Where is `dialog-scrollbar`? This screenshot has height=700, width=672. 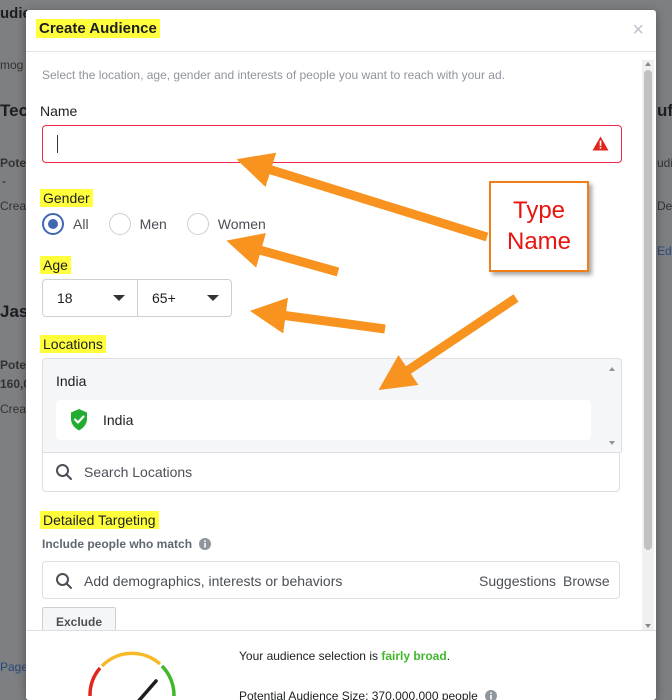
dialog-scrollbar is located at coordinates (648, 345).